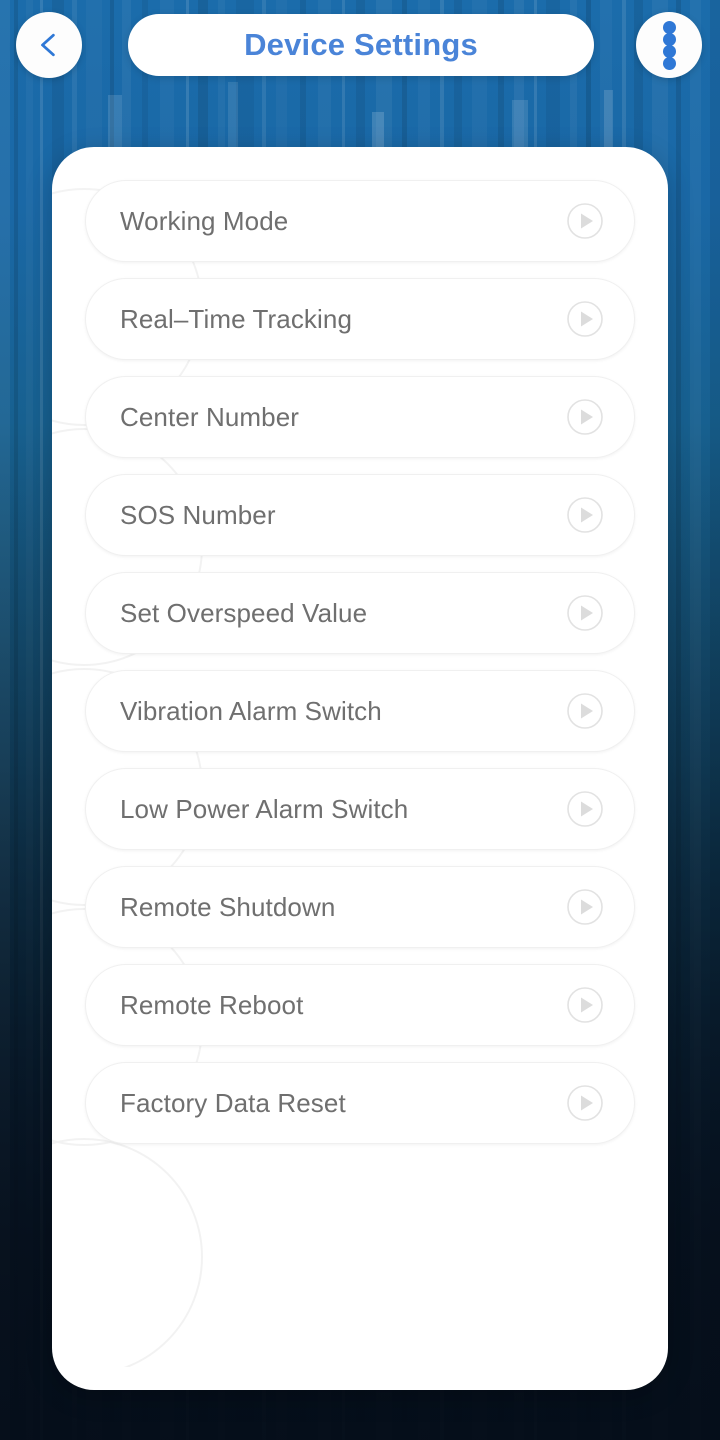 This screenshot has width=720, height=1440. Describe the element at coordinates (264, 808) in the screenshot. I see `settings-list-item-label: Low Power Alarm Switch` at that location.